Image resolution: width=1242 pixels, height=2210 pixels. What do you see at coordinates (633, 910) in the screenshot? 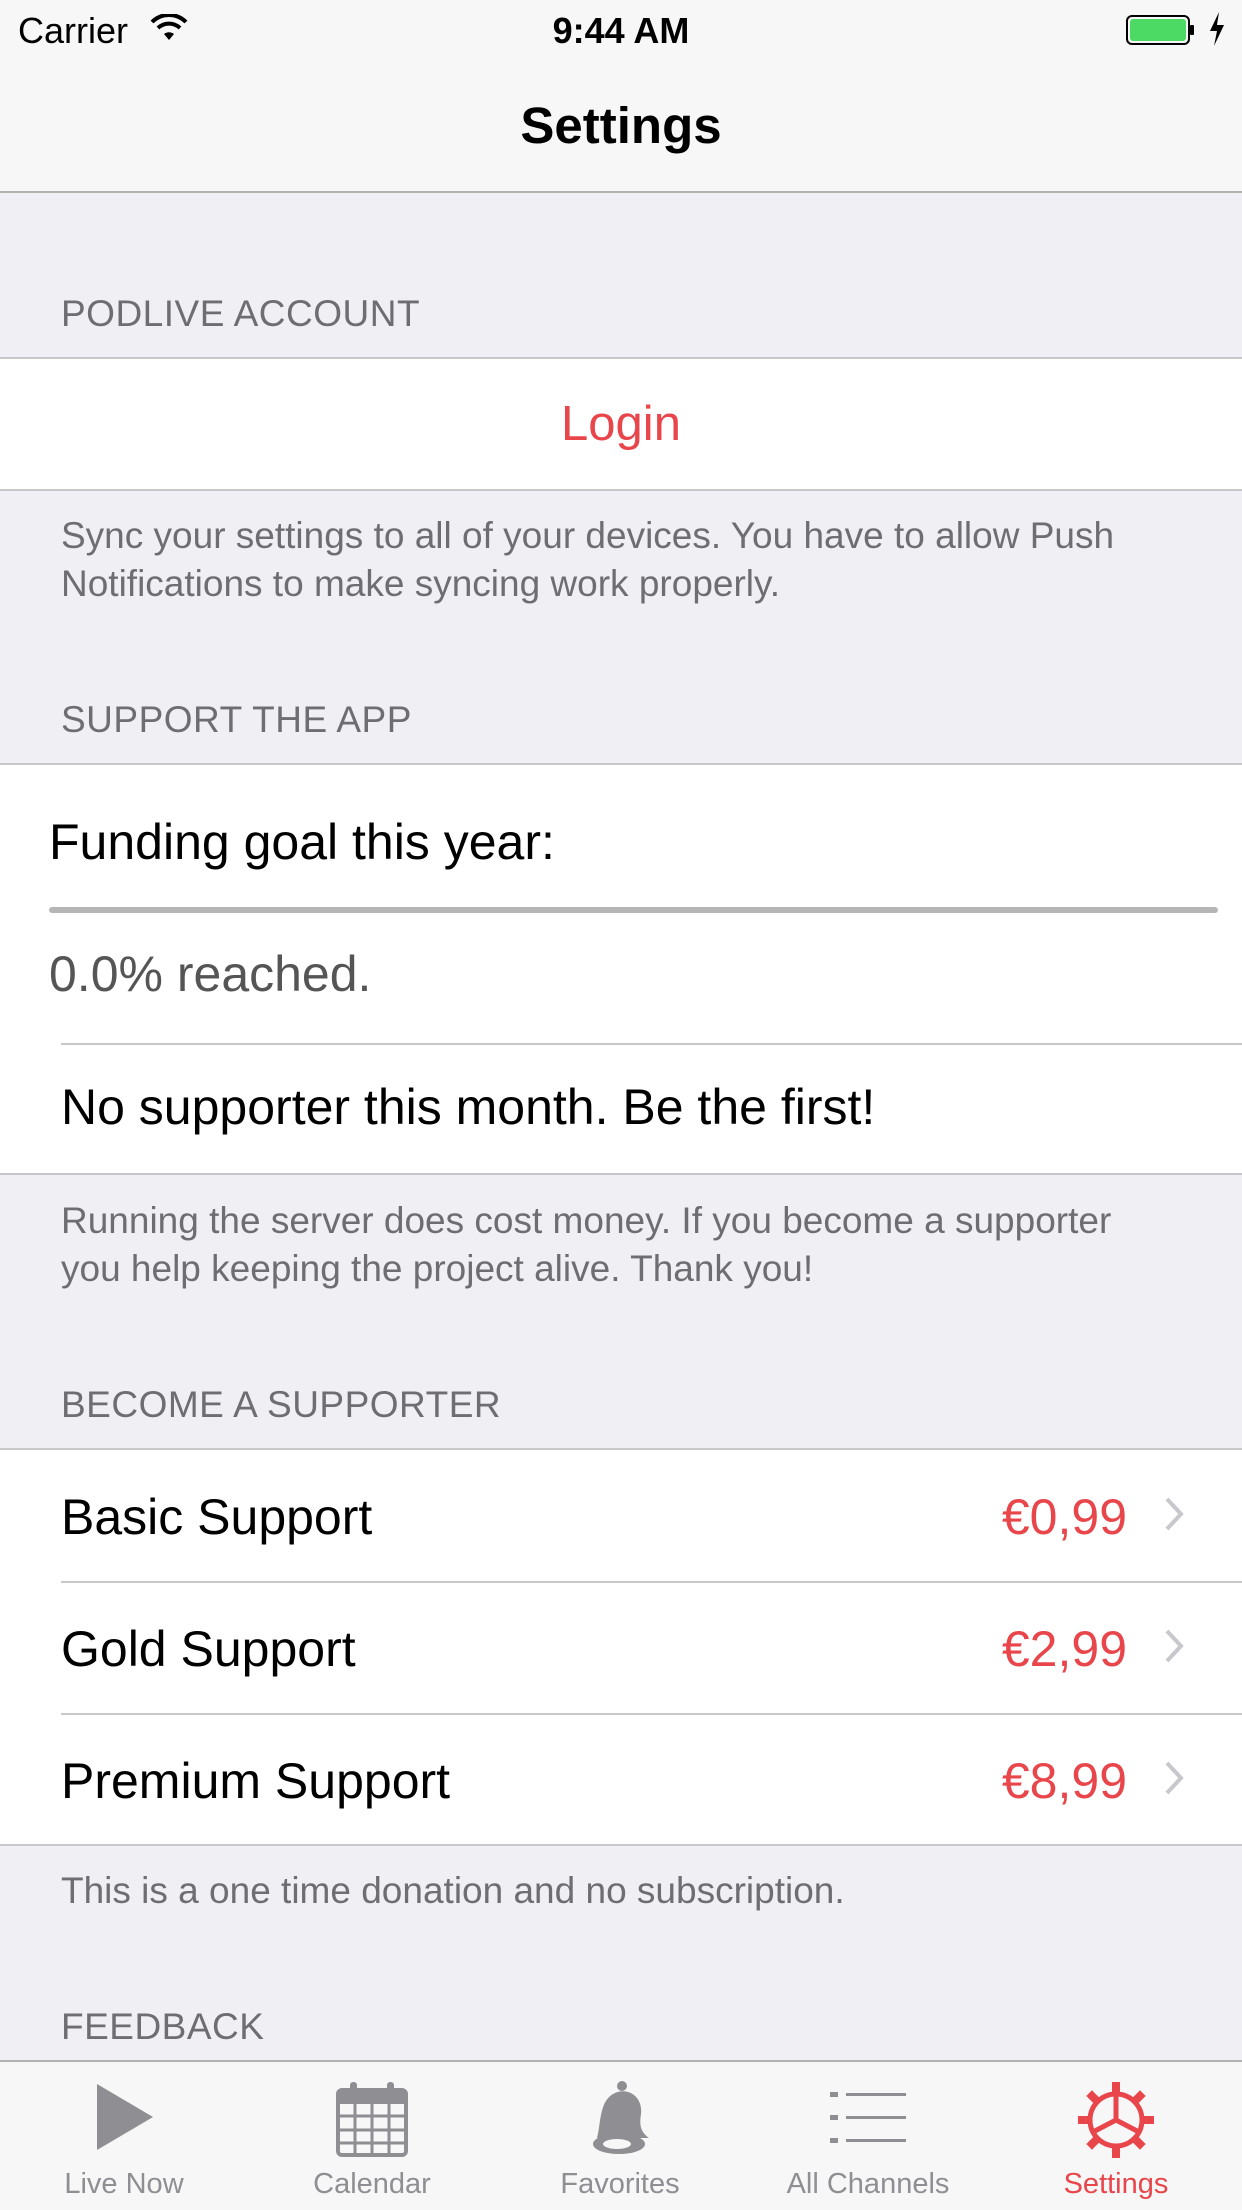
I see `funding-progress-bar` at bounding box center [633, 910].